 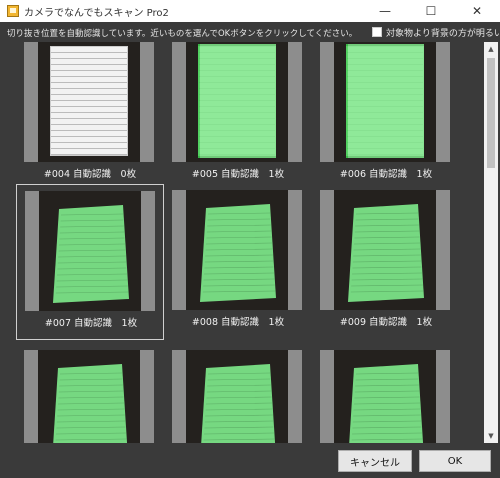 I want to click on thumbnail-cell: #004 自動認識 0枚, so click(x=90, y=117).